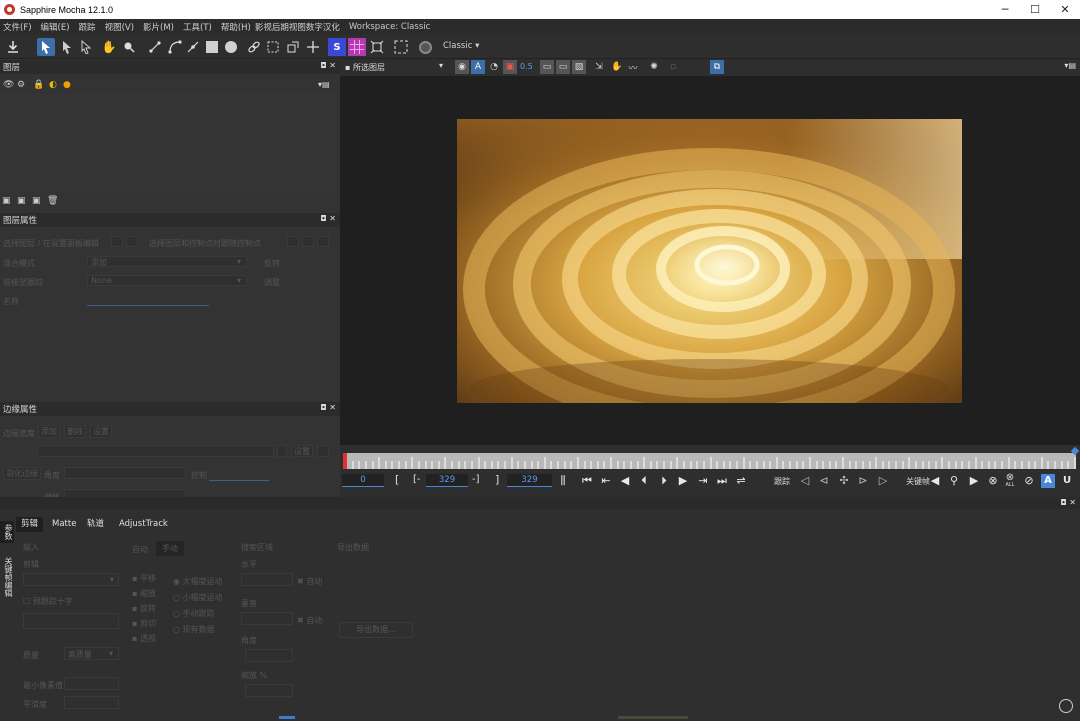 The height and width of the screenshot is (721, 1080). What do you see at coordinates (132, 241) in the screenshot?
I see `prop-toggle-b` at bounding box center [132, 241].